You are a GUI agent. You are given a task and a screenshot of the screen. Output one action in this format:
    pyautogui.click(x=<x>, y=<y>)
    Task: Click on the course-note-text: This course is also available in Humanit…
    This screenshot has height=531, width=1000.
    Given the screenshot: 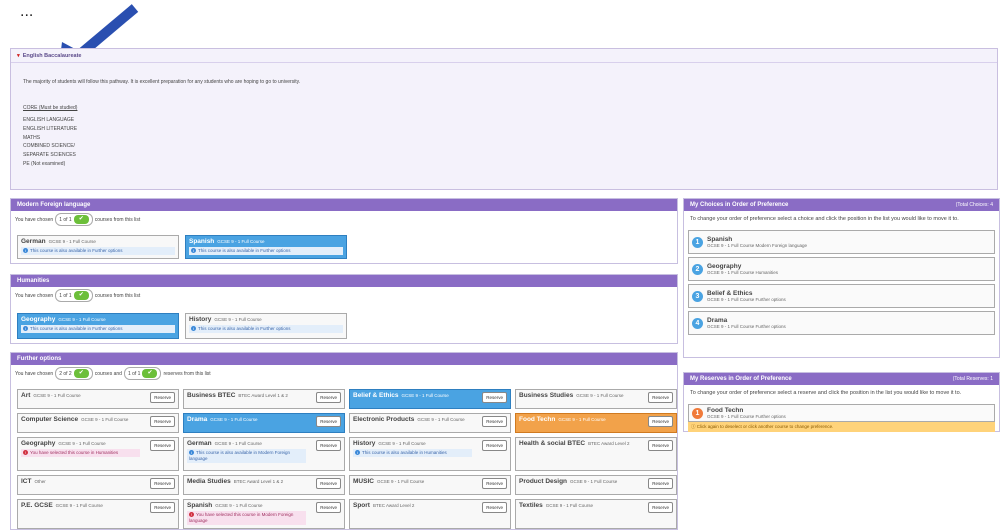 What is the action you would take?
    pyautogui.click(x=404, y=452)
    